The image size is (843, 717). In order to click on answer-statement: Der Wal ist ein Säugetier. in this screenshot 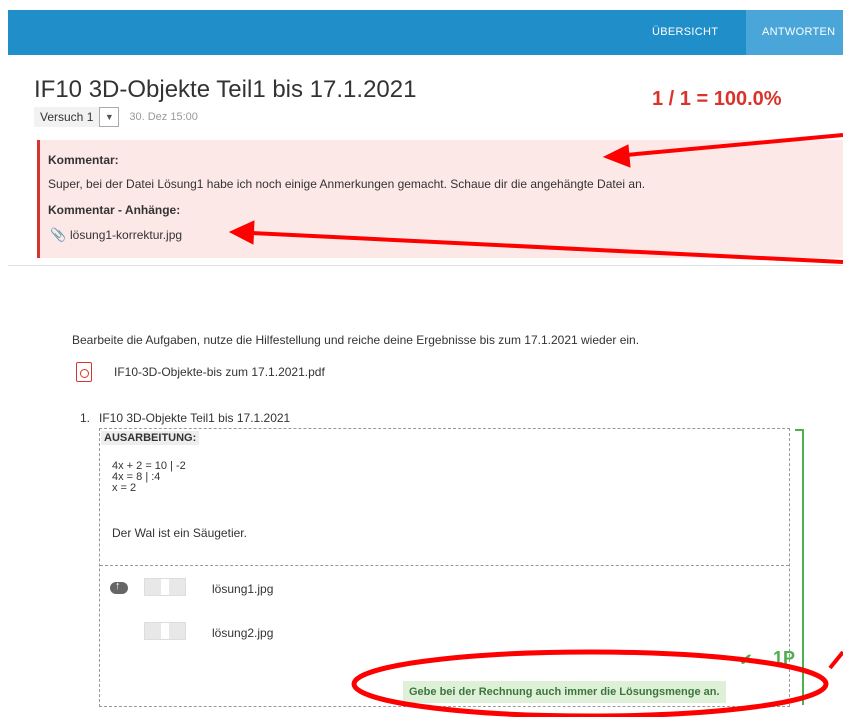, I will do `click(179, 533)`.